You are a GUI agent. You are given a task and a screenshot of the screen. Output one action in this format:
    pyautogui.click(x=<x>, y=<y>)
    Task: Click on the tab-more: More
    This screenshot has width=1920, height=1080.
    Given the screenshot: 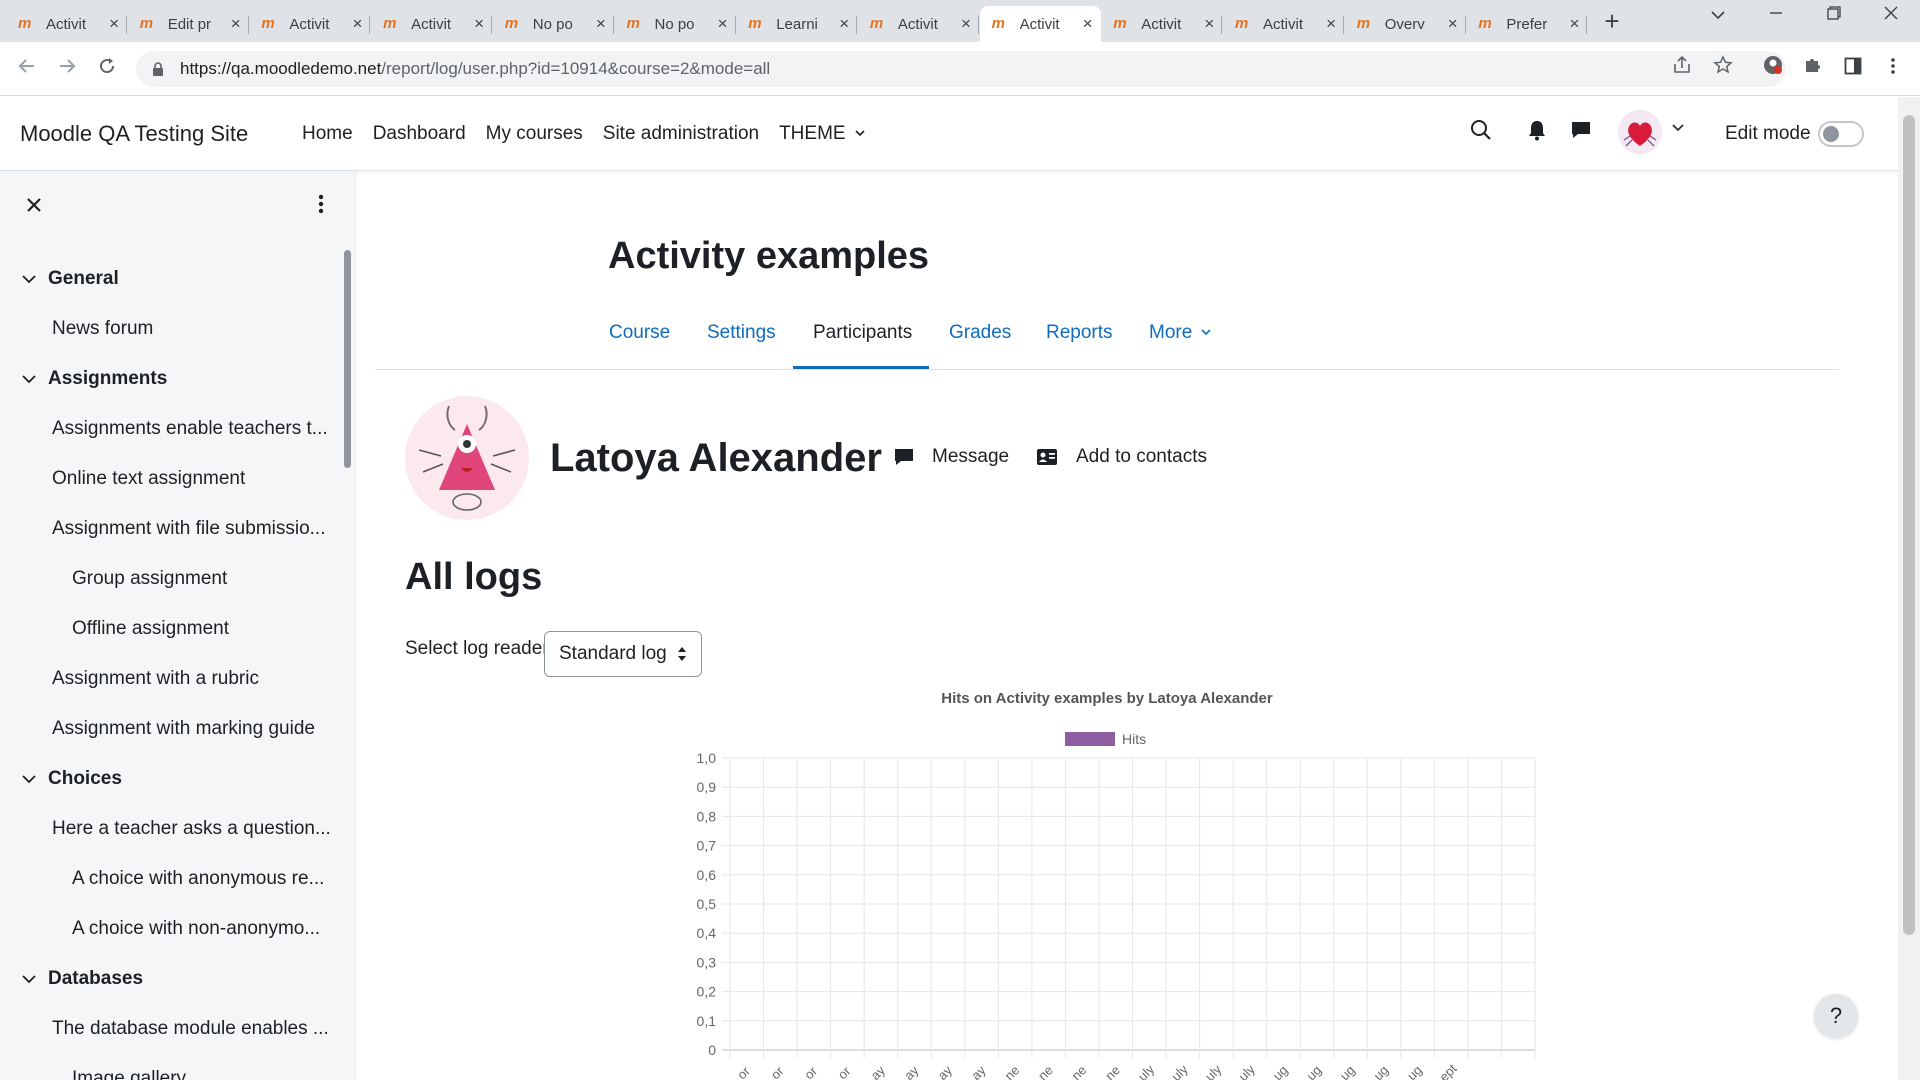 What is the action you would take?
    pyautogui.click(x=1180, y=333)
    